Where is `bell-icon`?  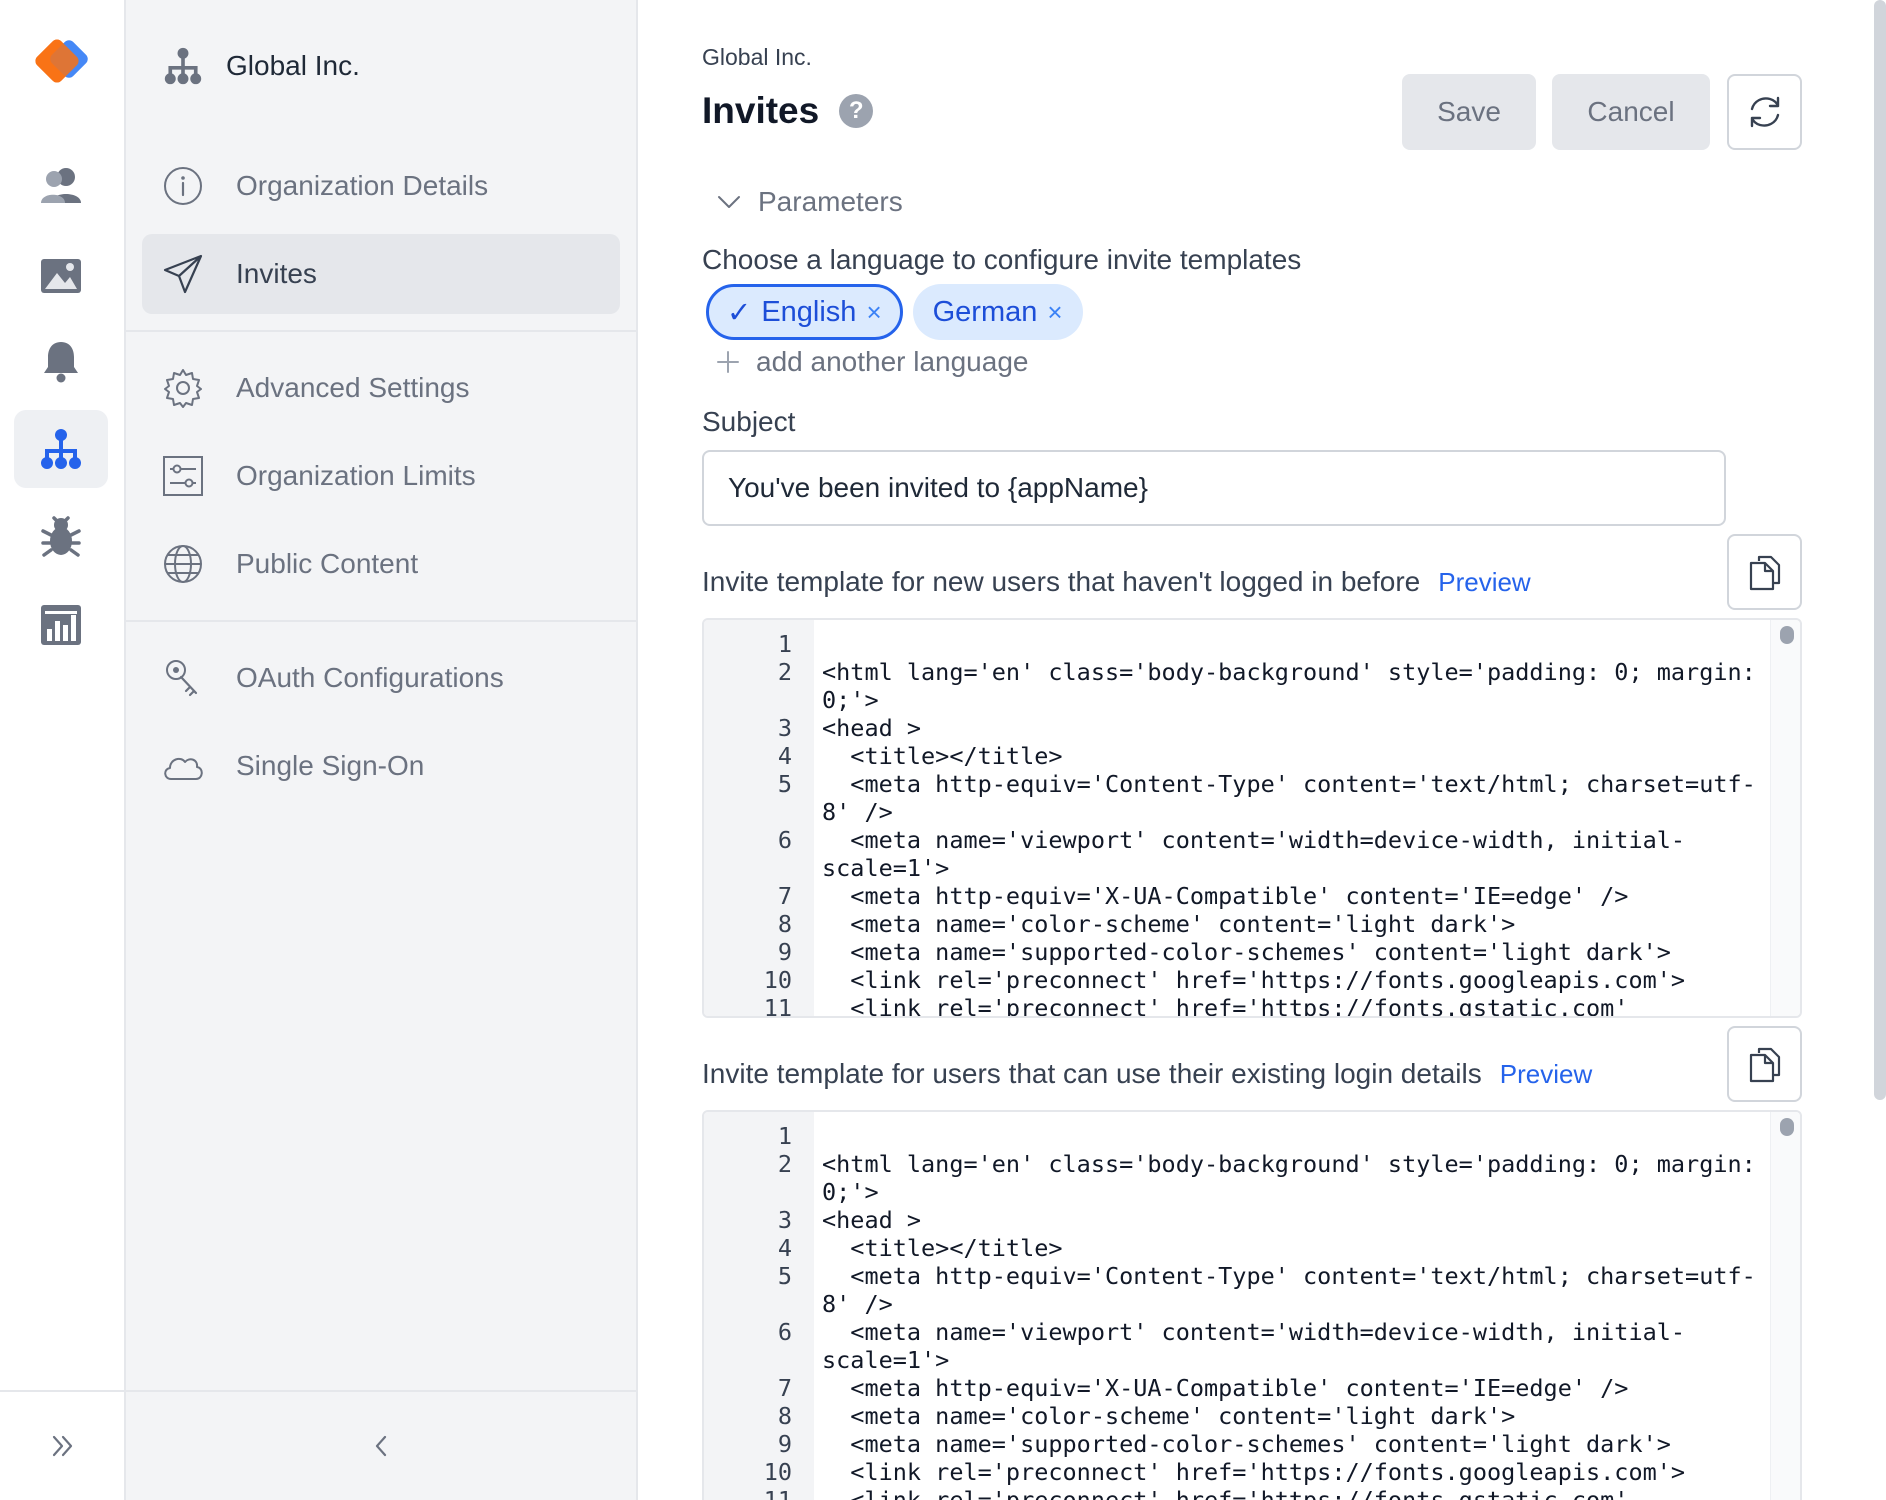 bell-icon is located at coordinates (61, 362).